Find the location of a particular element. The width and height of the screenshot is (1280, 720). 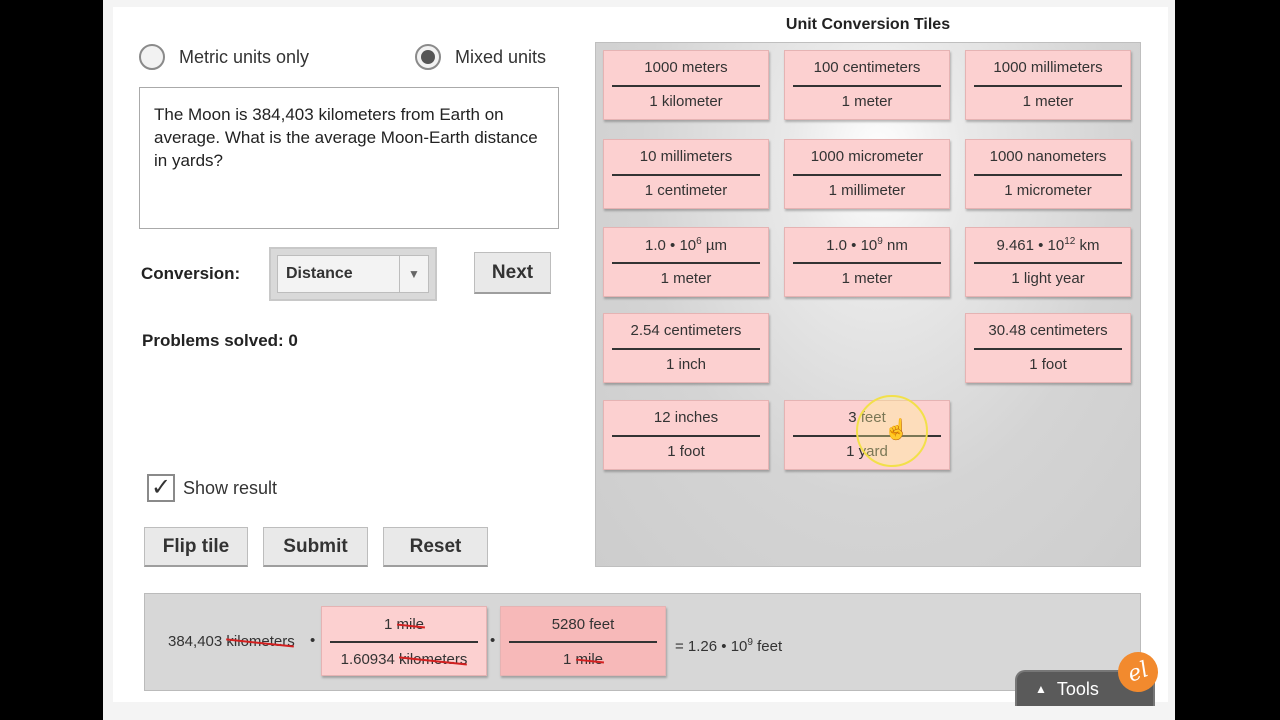

tile-nanometers-micrometer: 1000 nanometers 1 micrometer is located at coordinates (1048, 174).